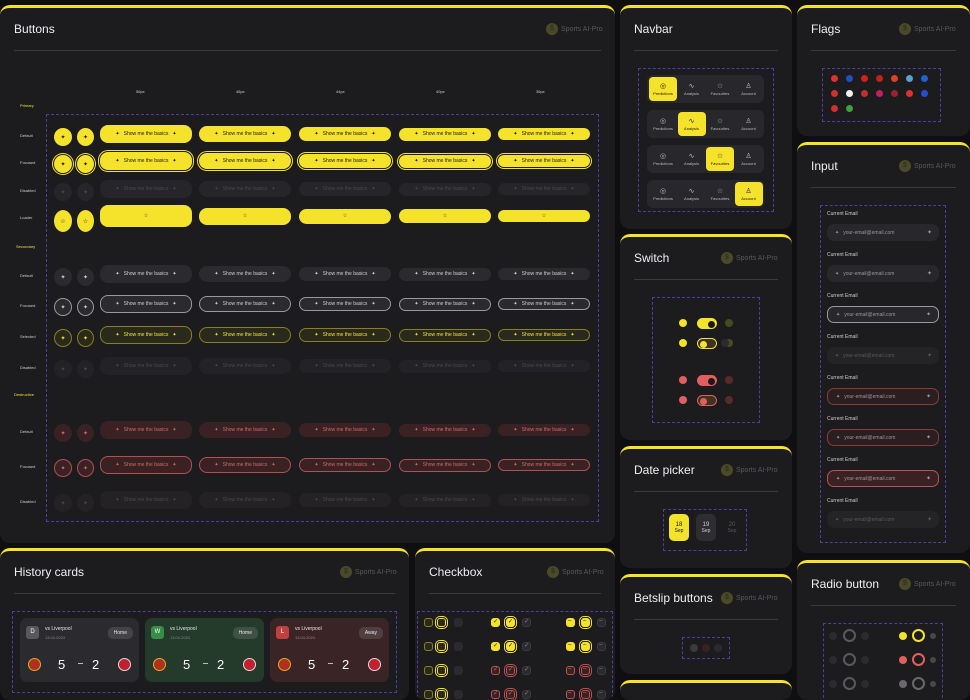 The height and width of the screenshot is (700, 970). I want to click on history-card: Wvs Liverpool 13.04.2024 Home 5 2, so click(204, 650).